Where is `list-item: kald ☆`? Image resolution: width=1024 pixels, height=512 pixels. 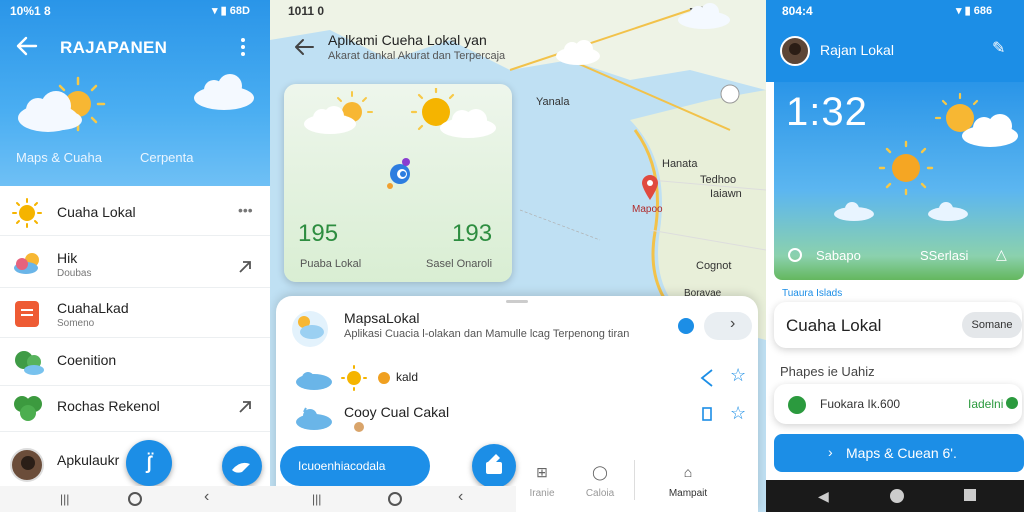
list-item: kald ☆ is located at coordinates (519, 379).